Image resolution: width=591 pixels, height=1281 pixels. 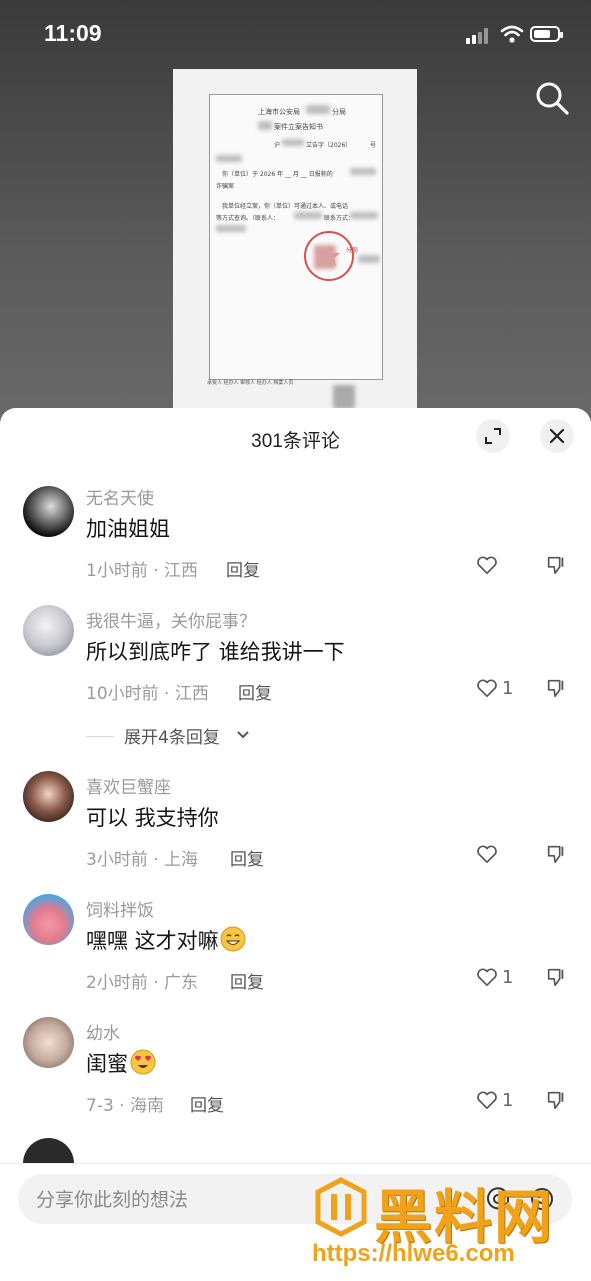 I want to click on doc-ref-mid: 立告字〔2026〕, so click(x=329, y=145).